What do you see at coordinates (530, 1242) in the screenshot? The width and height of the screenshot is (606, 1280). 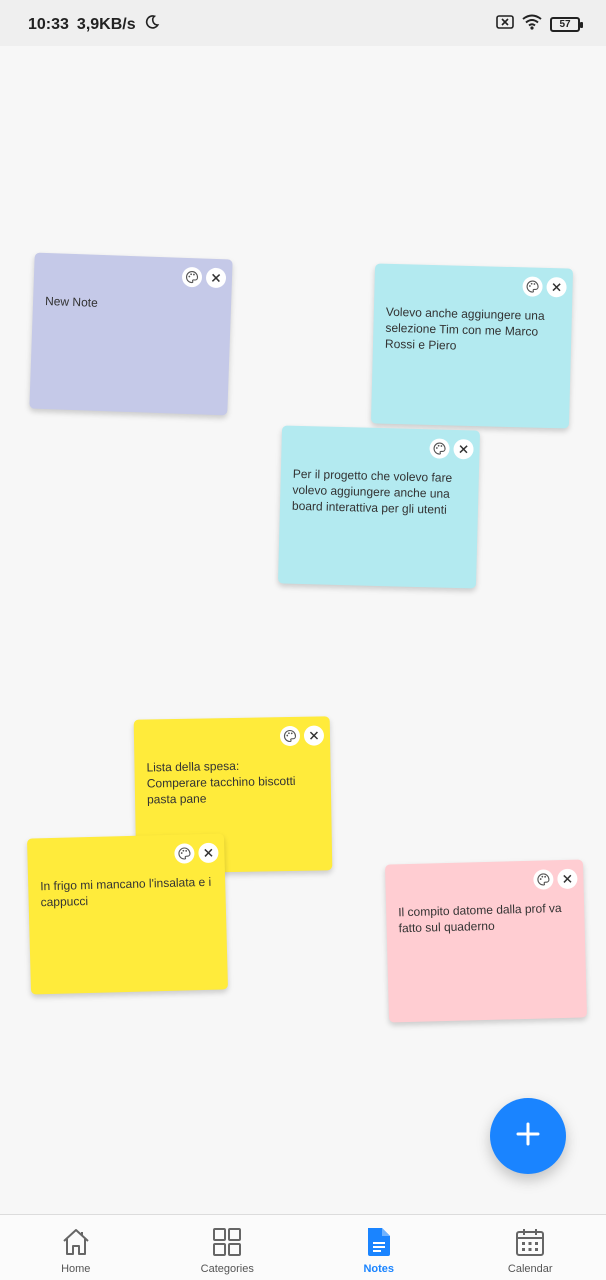 I see `calendar-icon` at bounding box center [530, 1242].